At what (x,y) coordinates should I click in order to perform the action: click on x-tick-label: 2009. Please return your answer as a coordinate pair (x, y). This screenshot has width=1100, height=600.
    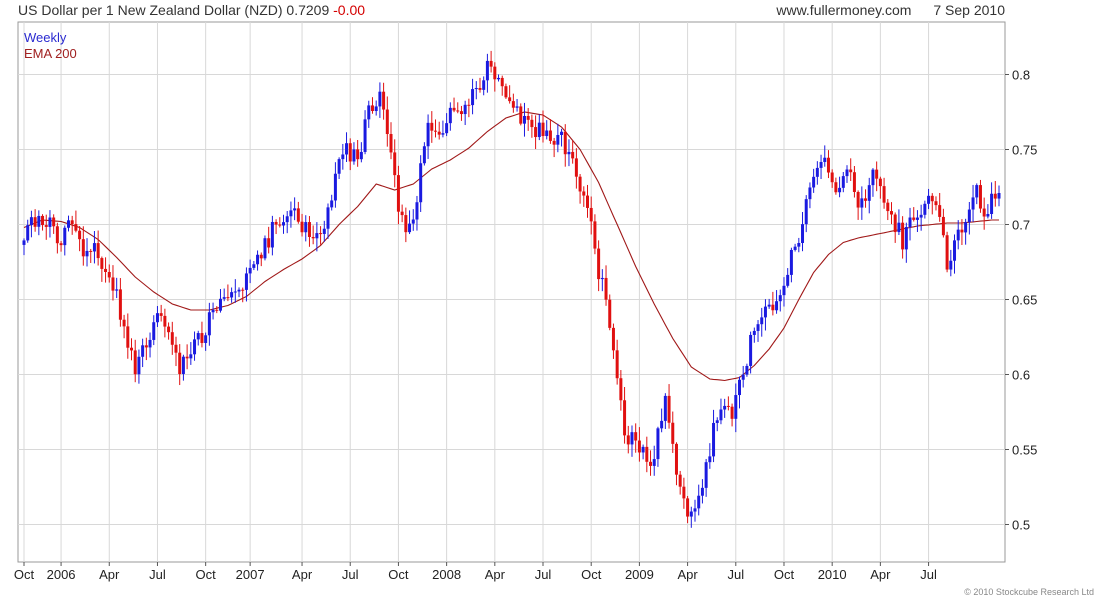
    Looking at the image, I should click on (639, 574).